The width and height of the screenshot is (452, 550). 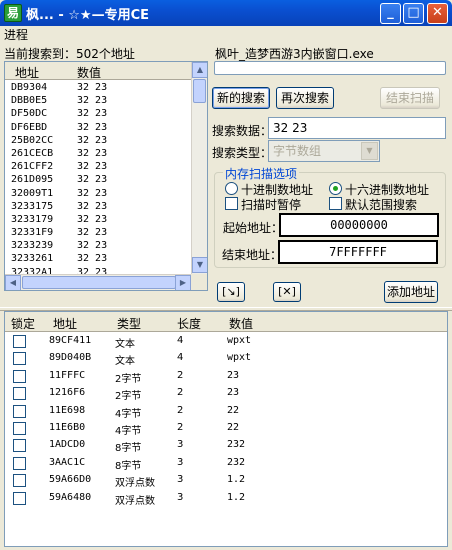 I want to click on maximize-button: □, so click(x=413, y=13).